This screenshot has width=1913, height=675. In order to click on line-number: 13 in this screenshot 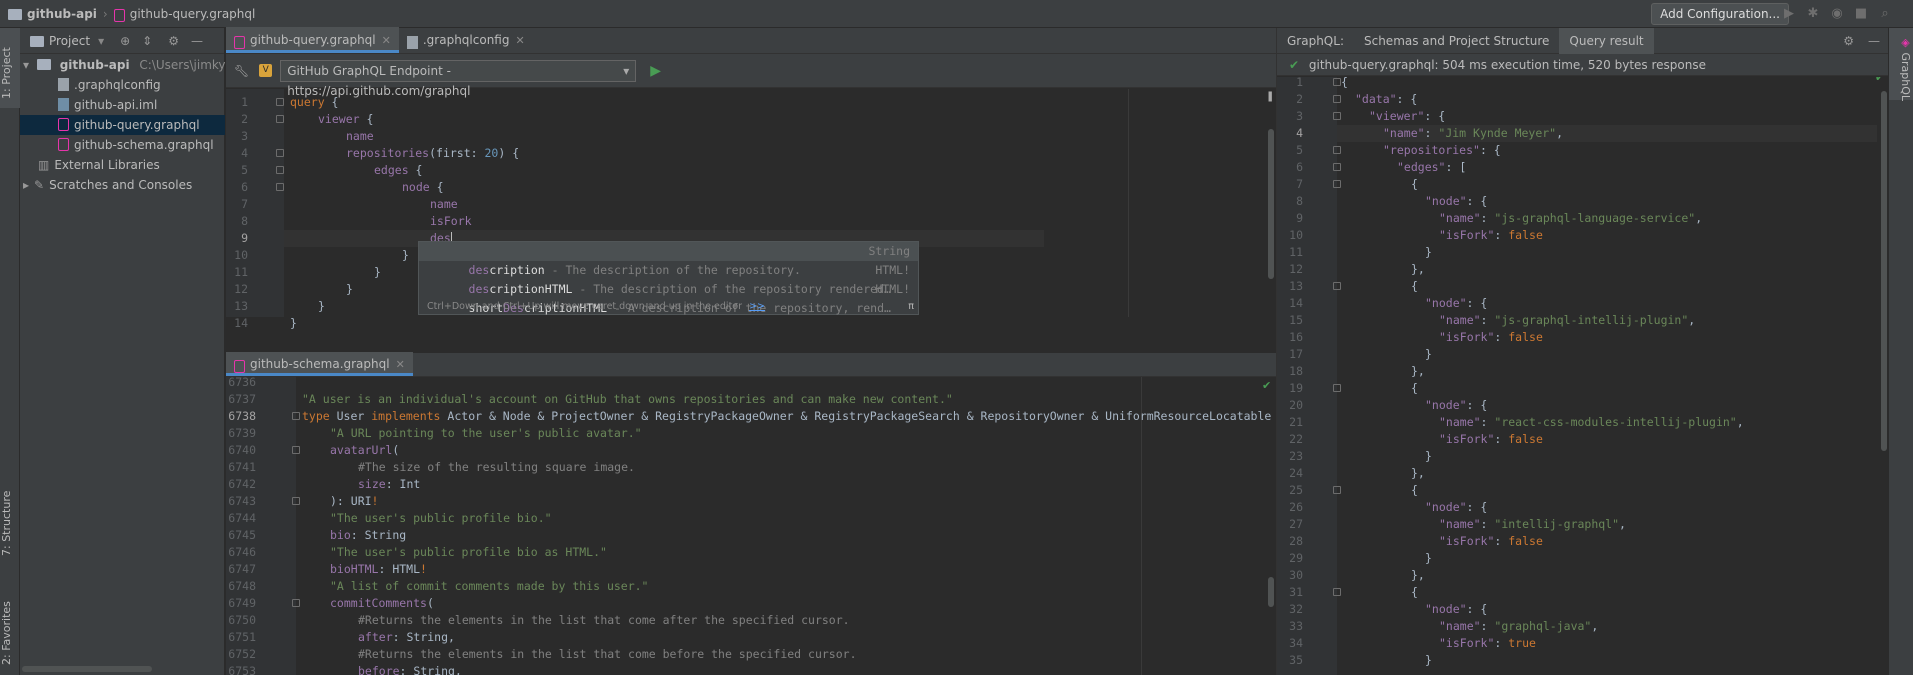, I will do `click(241, 306)`.